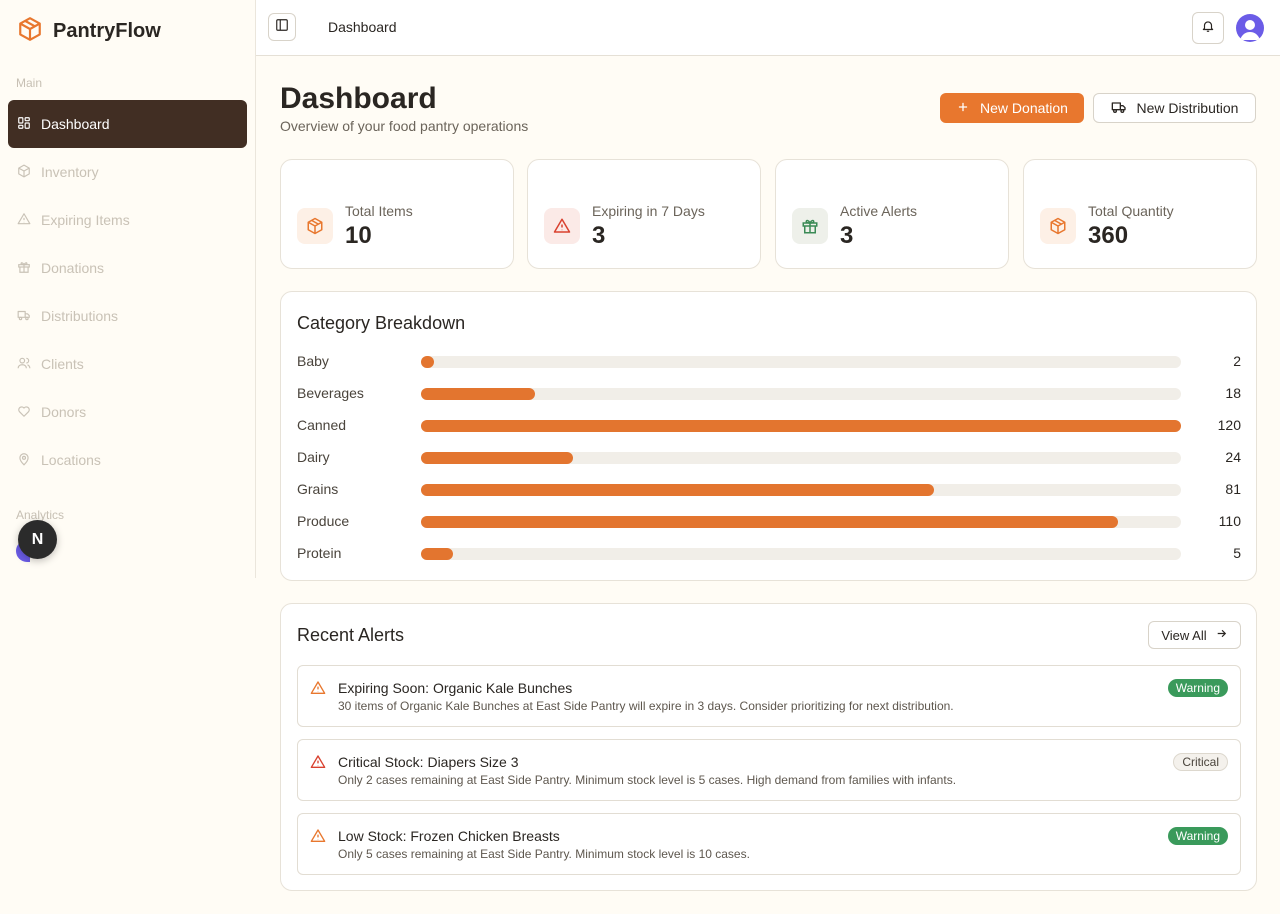 The image size is (1280, 914). I want to click on view-all-button: View All, so click(1194, 635).